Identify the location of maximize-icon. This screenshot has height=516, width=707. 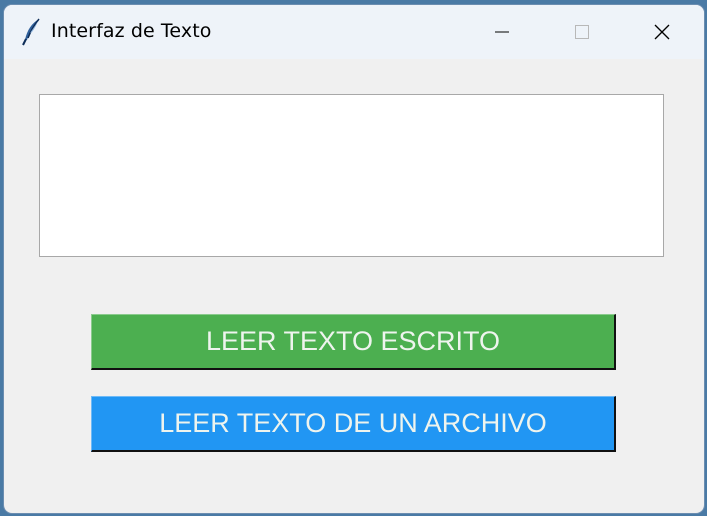
(582, 32).